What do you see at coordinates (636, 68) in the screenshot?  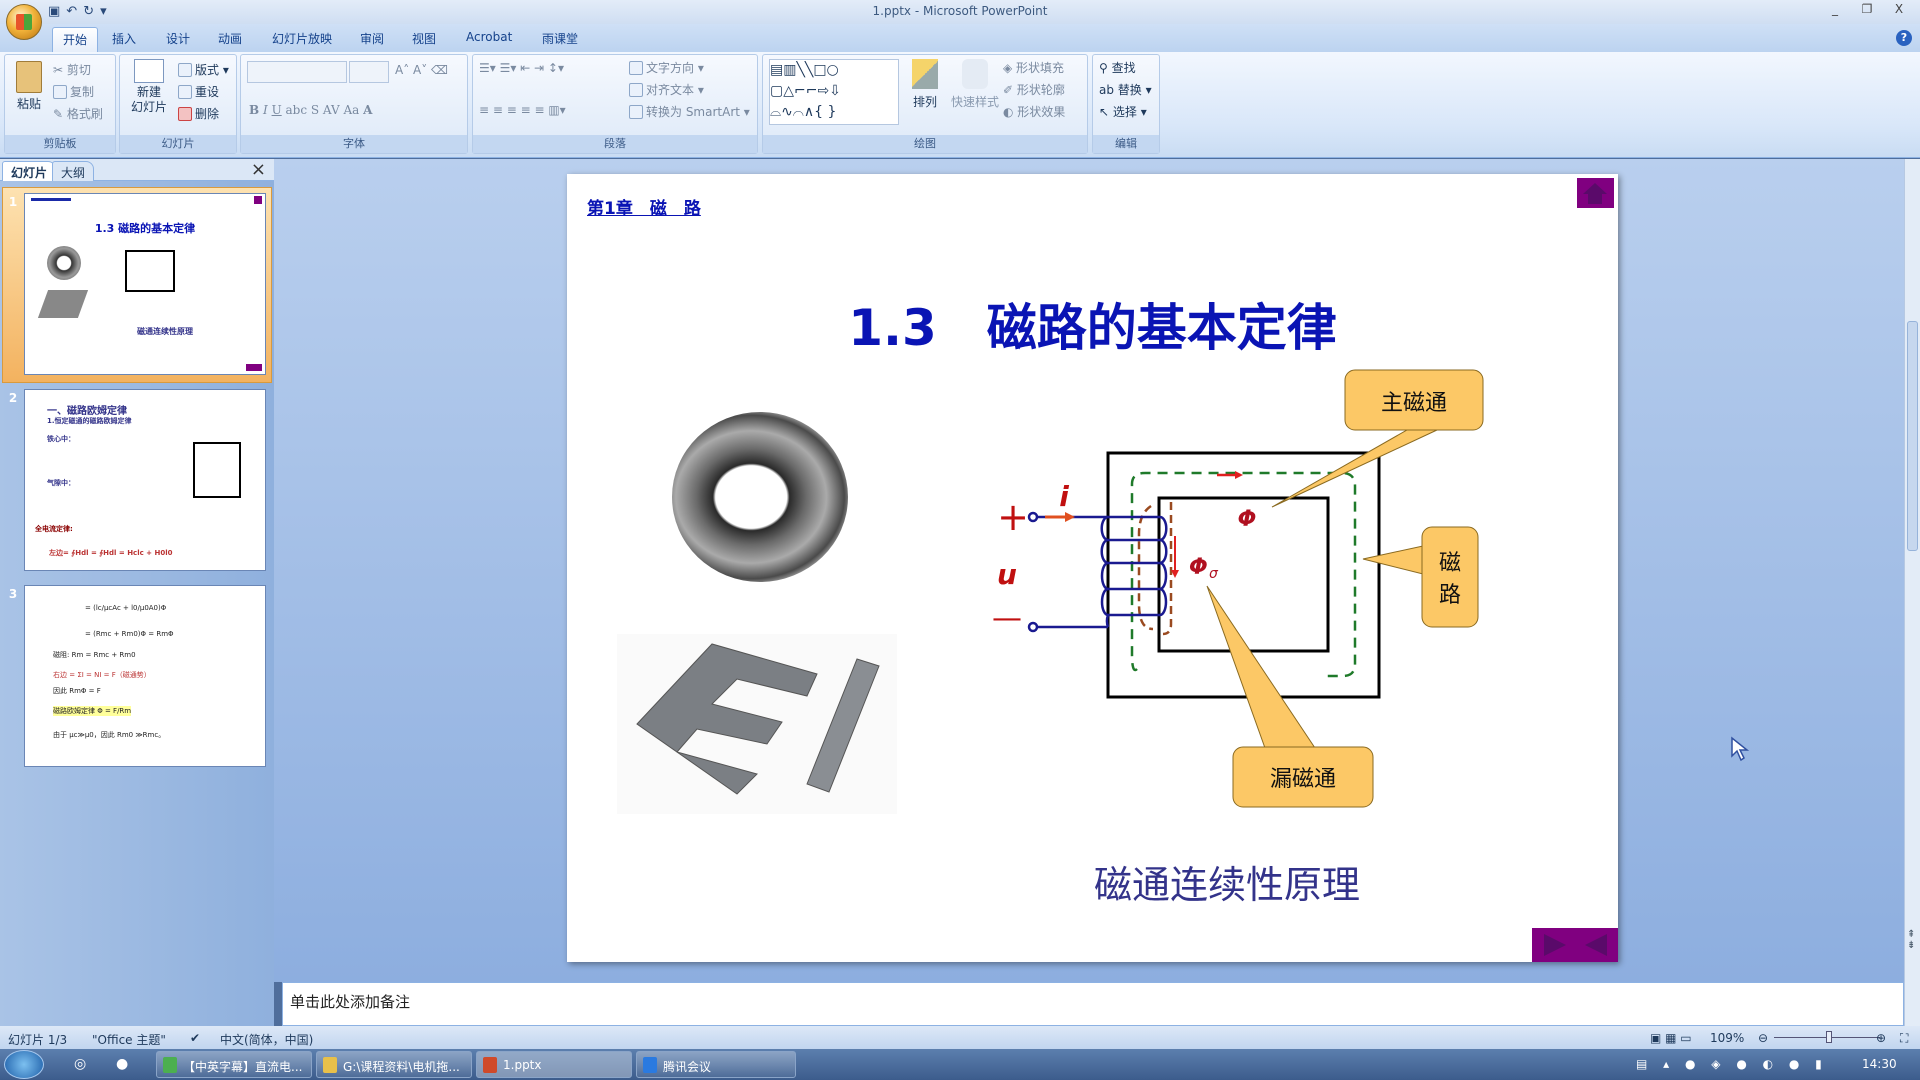 I see `text-direction-icon` at bounding box center [636, 68].